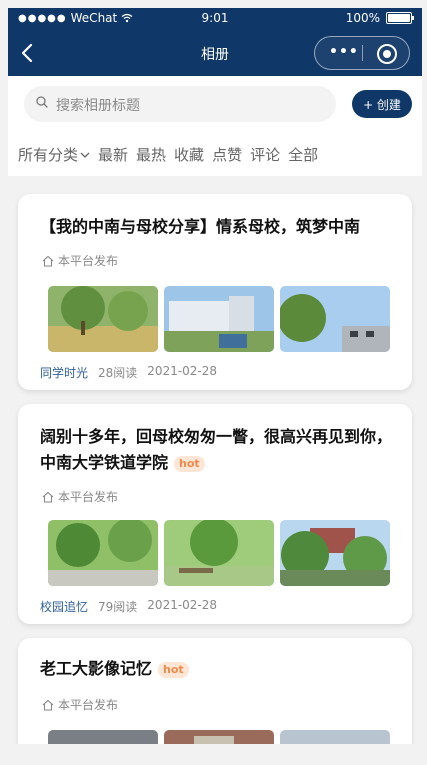 The height and width of the screenshot is (765, 427). What do you see at coordinates (118, 607) in the screenshot?
I see `album-reads: 79阅读` at bounding box center [118, 607].